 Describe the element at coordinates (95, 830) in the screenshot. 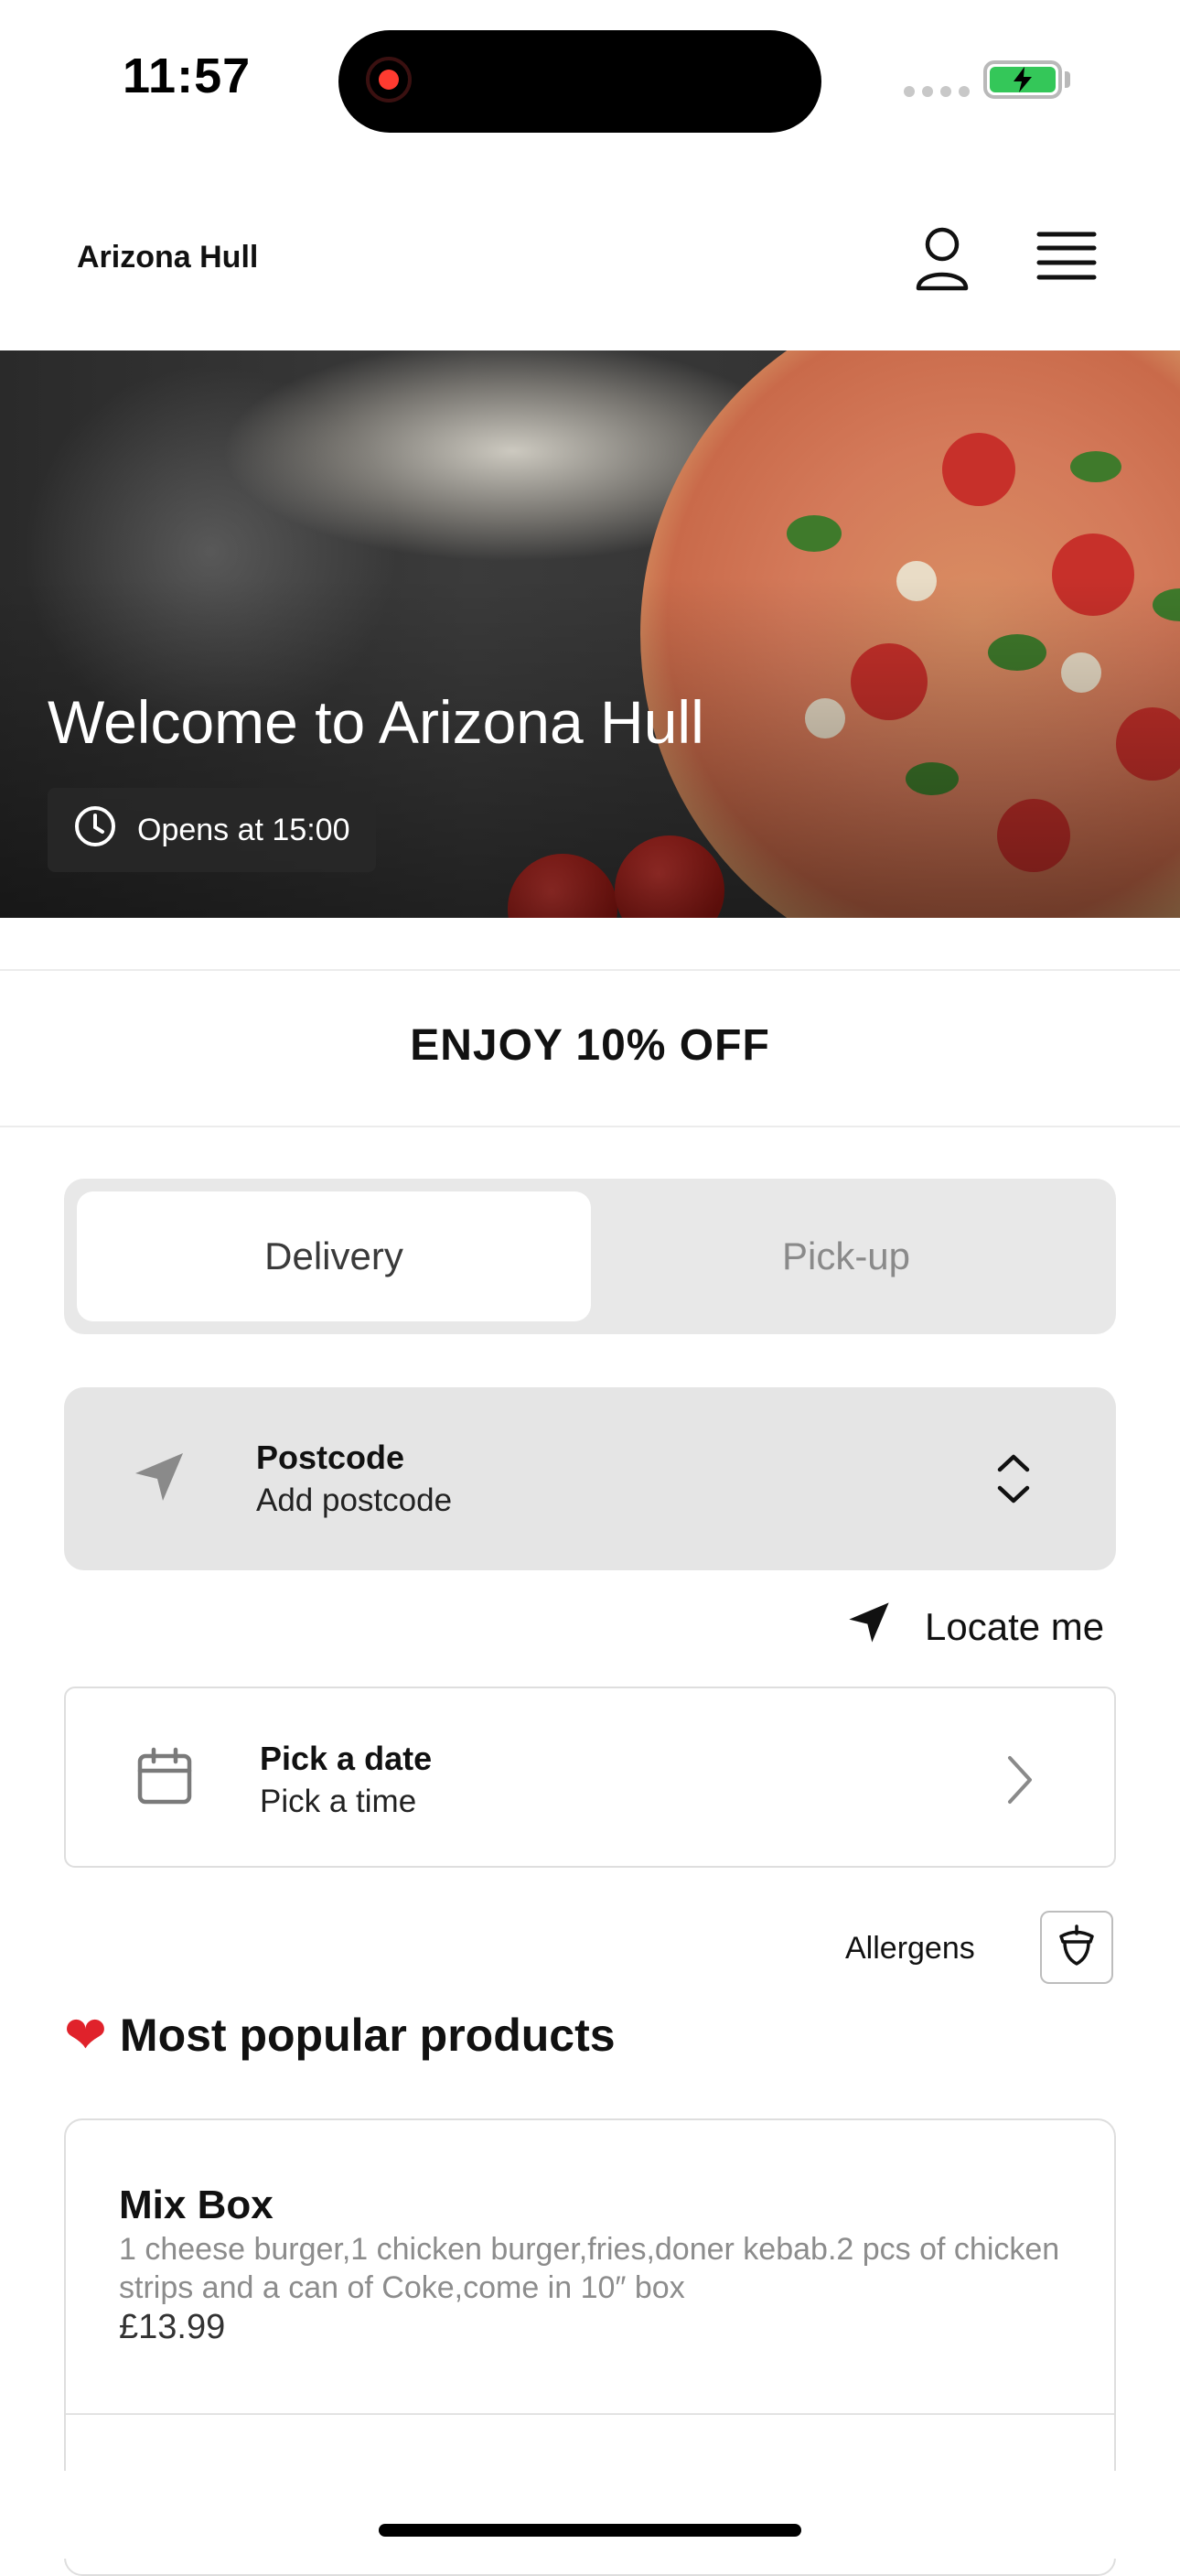

I see `clock-icon` at that location.